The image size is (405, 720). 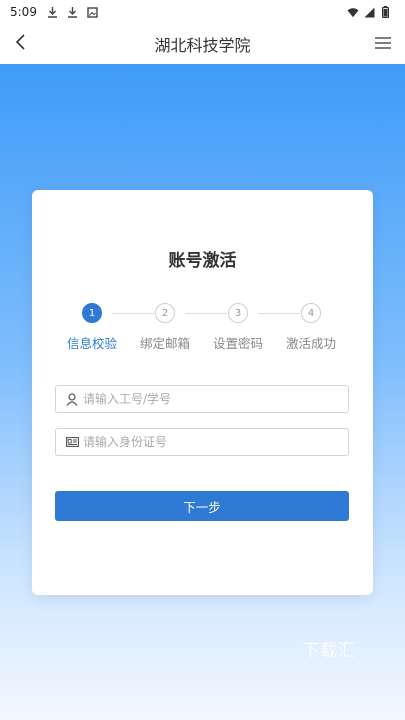 I want to click on user-icon, so click(x=72, y=399).